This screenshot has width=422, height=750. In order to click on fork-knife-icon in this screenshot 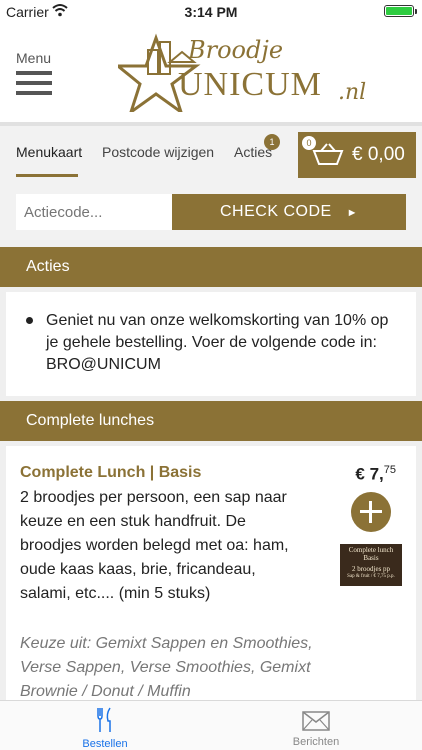, I will do `click(104, 719)`.